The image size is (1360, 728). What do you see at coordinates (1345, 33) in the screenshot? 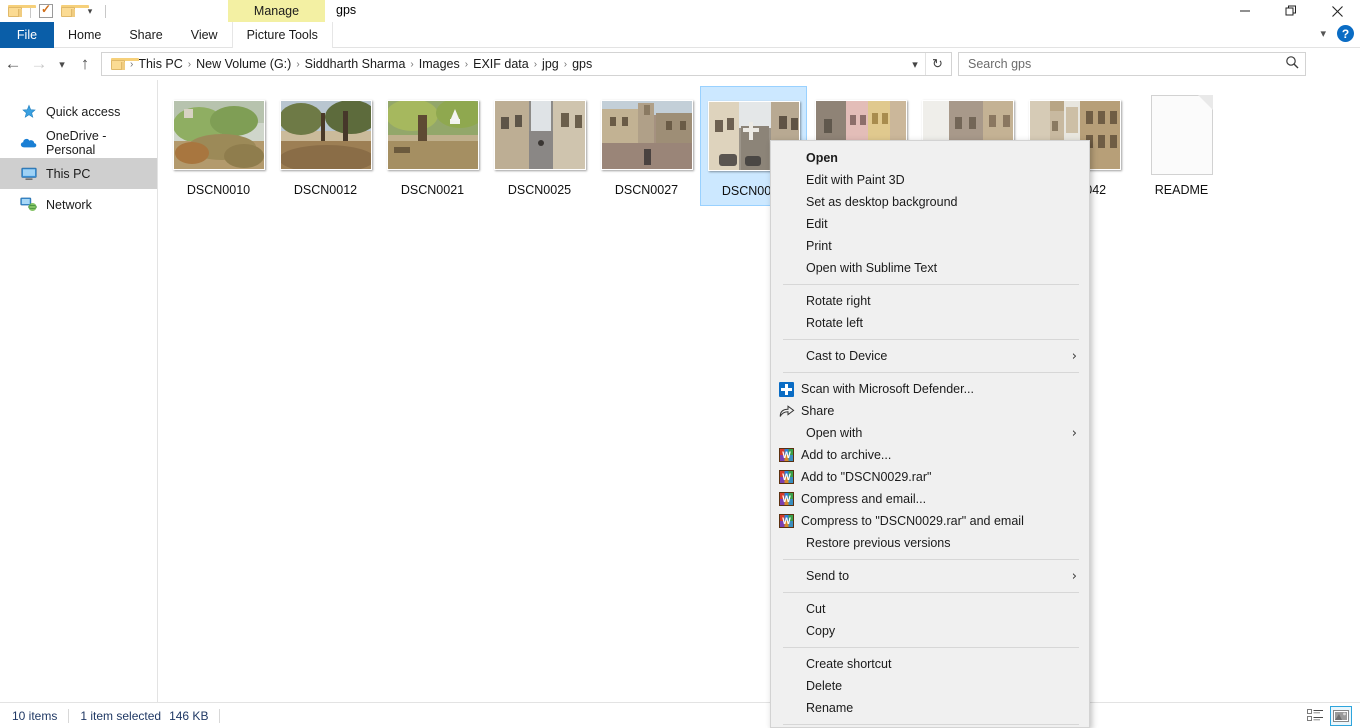
I see `help-icon: ?` at bounding box center [1345, 33].